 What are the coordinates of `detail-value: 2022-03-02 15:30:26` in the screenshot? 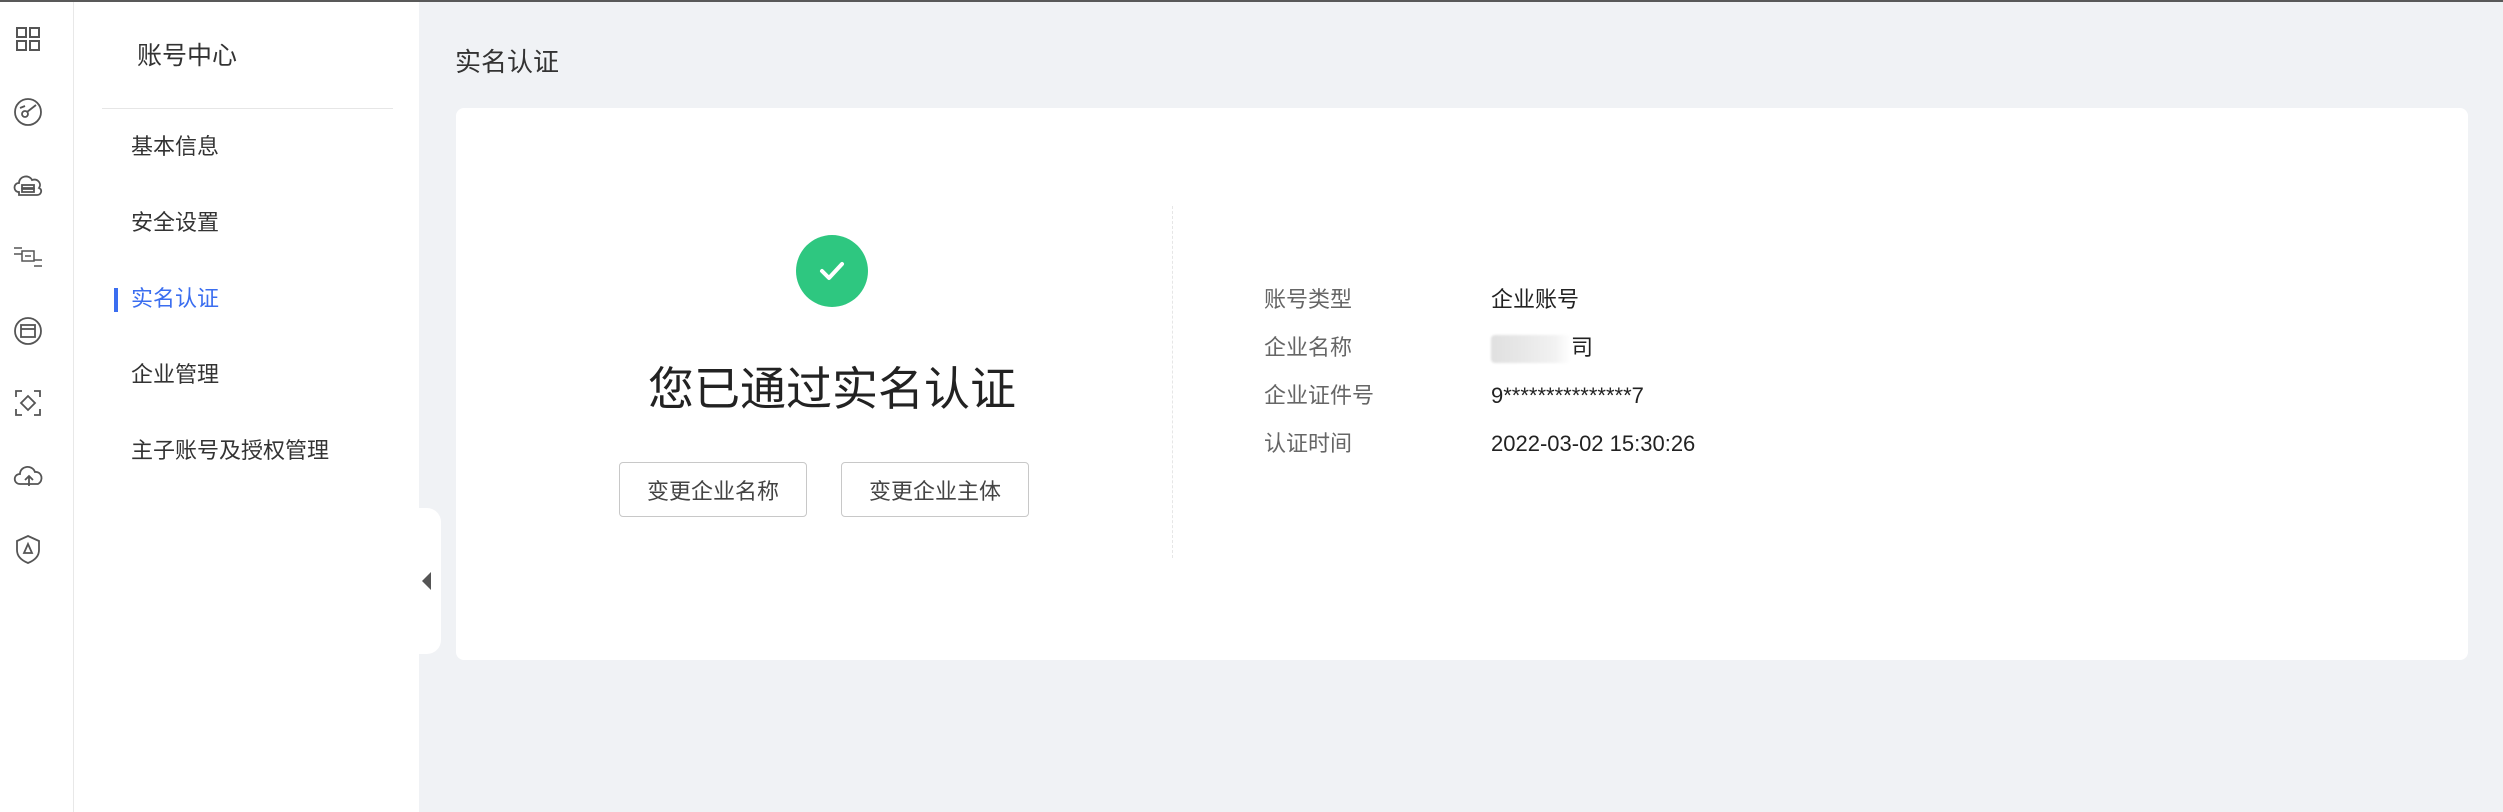 It's located at (1593, 443).